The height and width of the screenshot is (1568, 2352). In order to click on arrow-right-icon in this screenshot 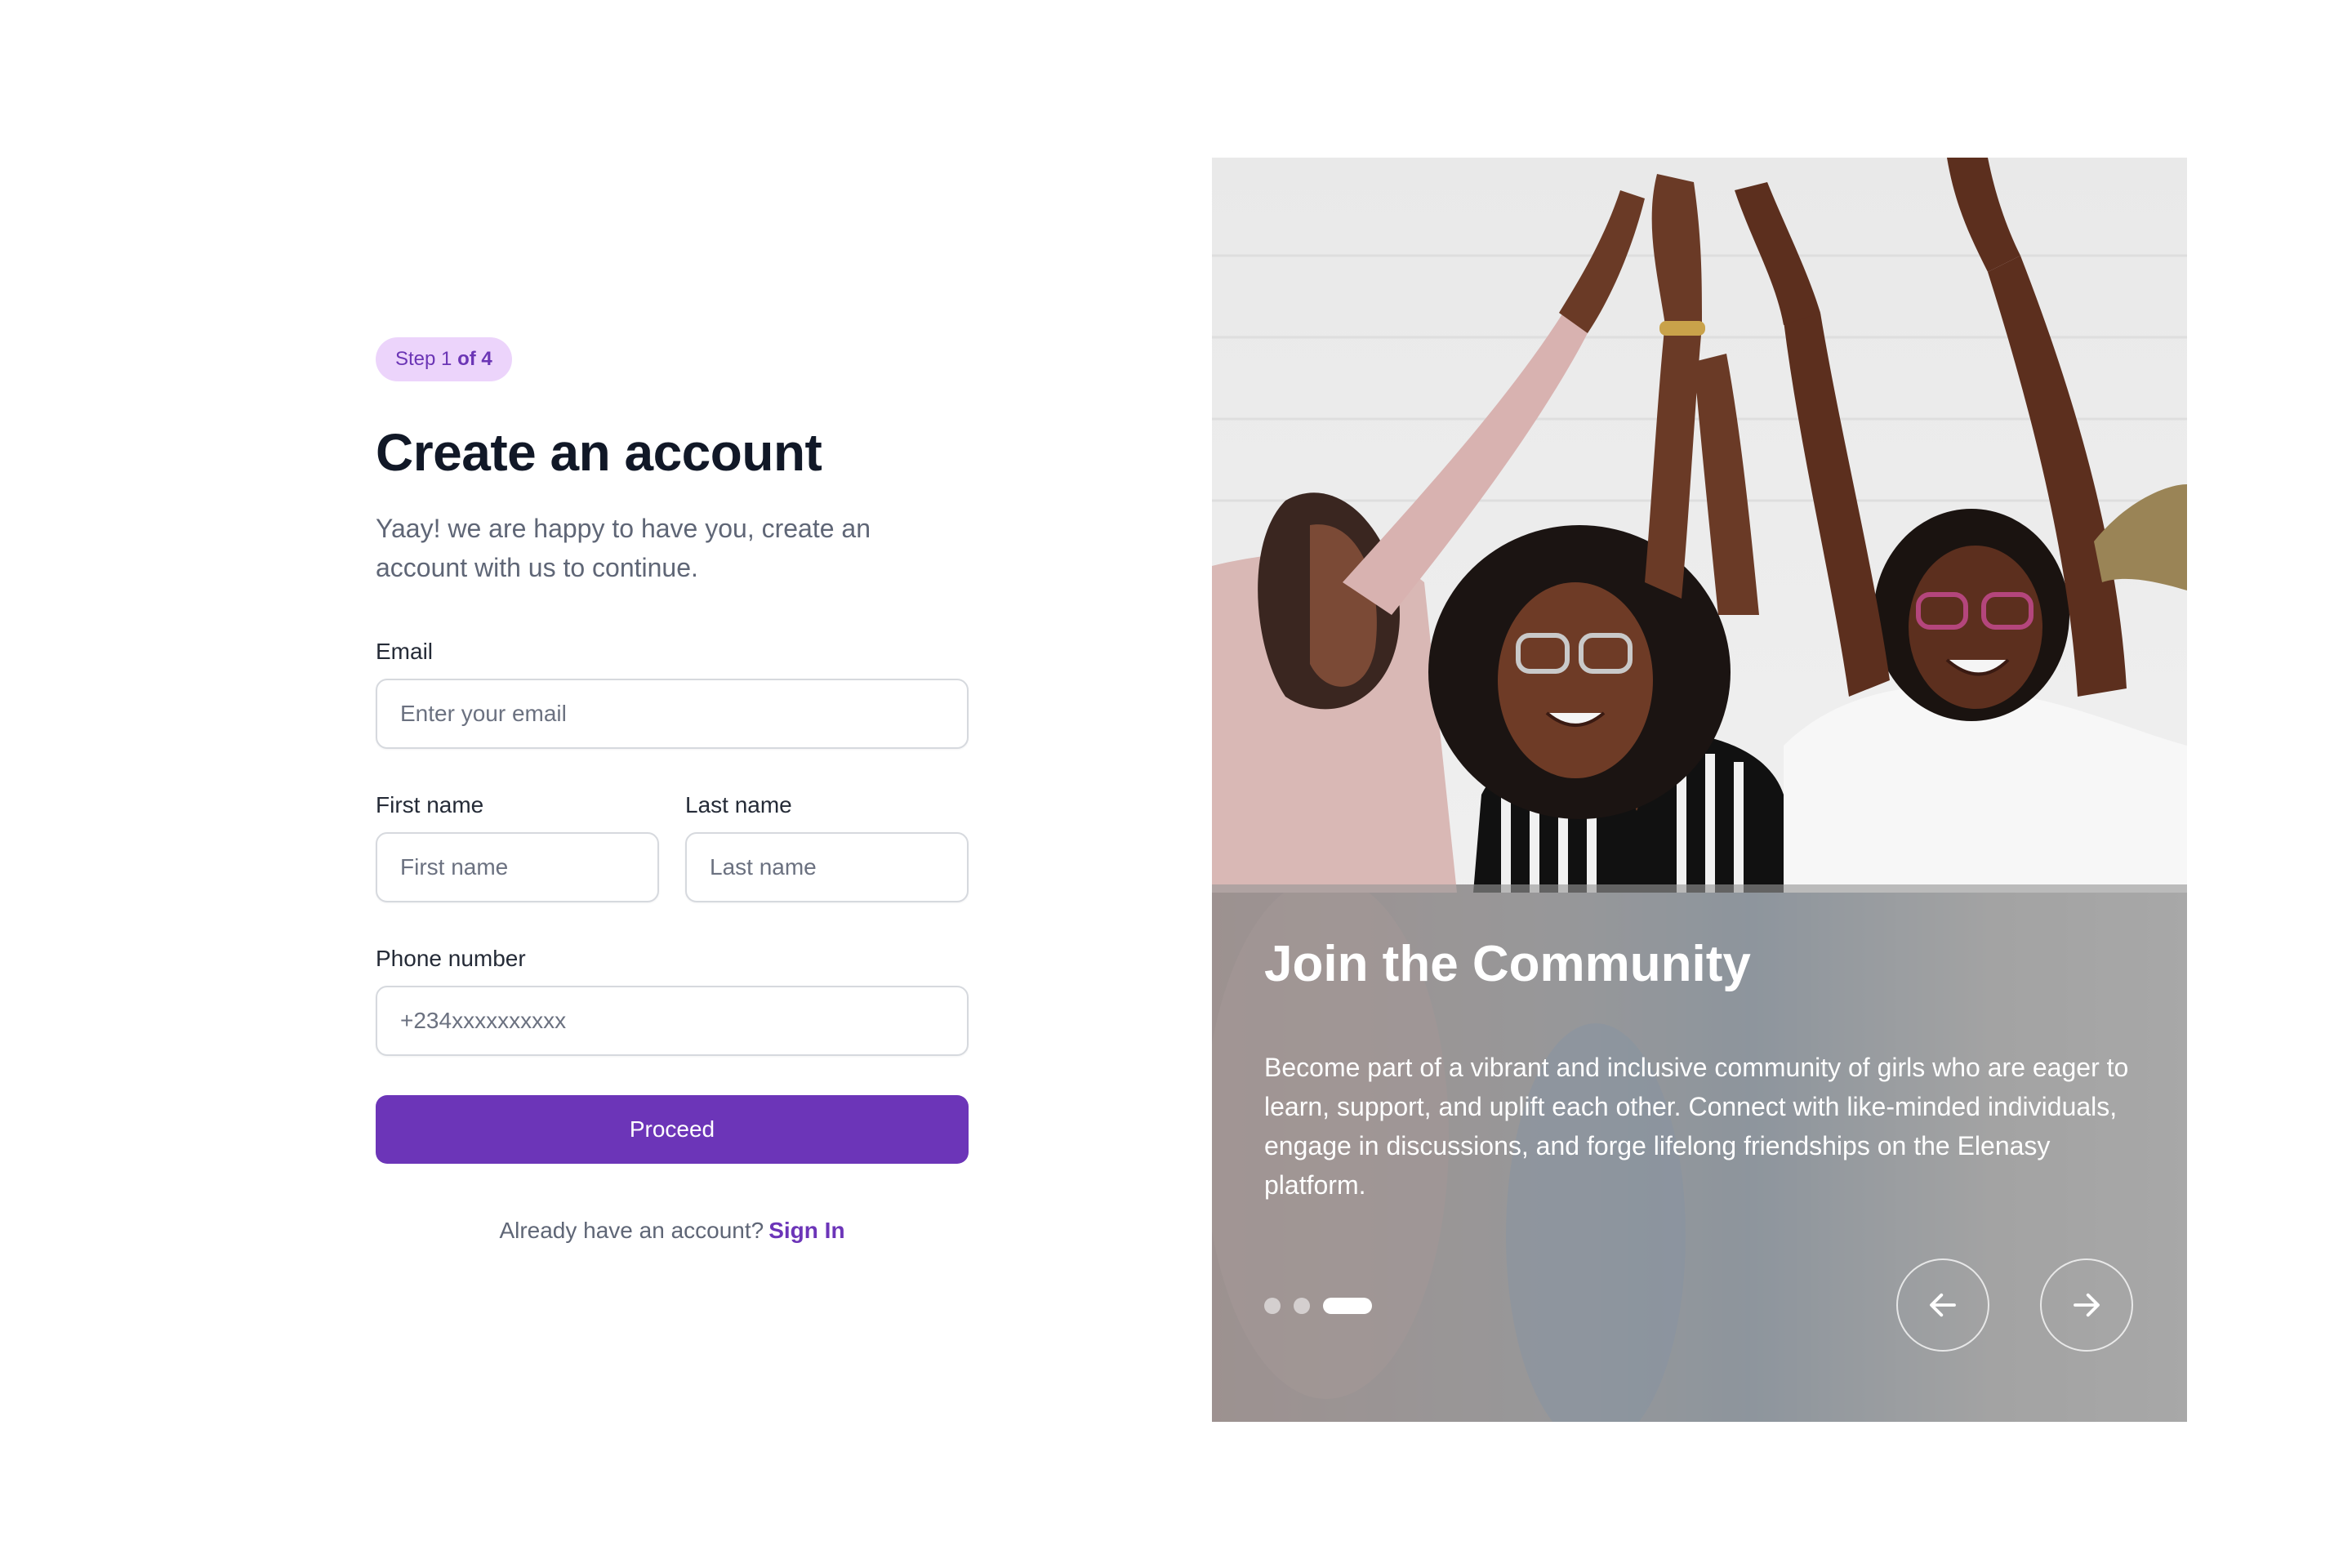, I will do `click(2087, 1305)`.